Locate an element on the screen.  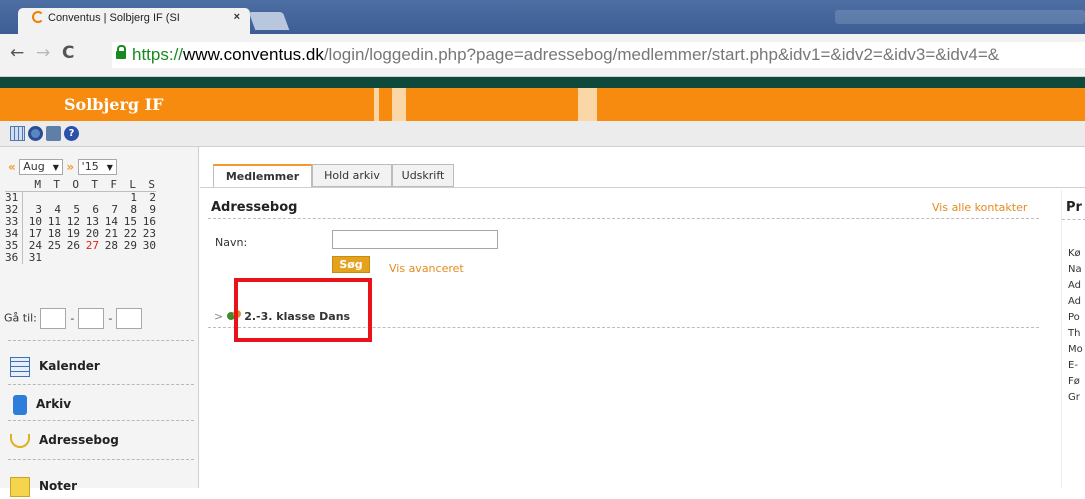
calendar-day: 31 is located at coordinates (32, 258).